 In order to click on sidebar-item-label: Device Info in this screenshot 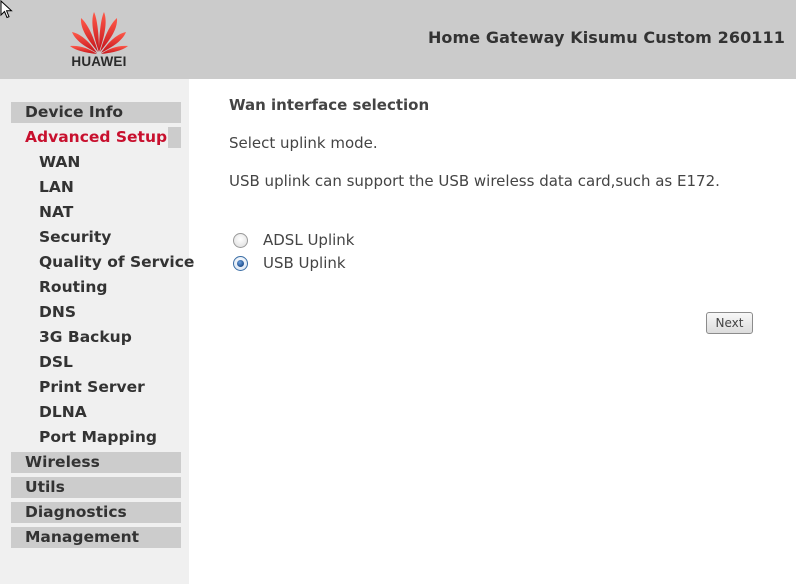, I will do `click(74, 112)`.